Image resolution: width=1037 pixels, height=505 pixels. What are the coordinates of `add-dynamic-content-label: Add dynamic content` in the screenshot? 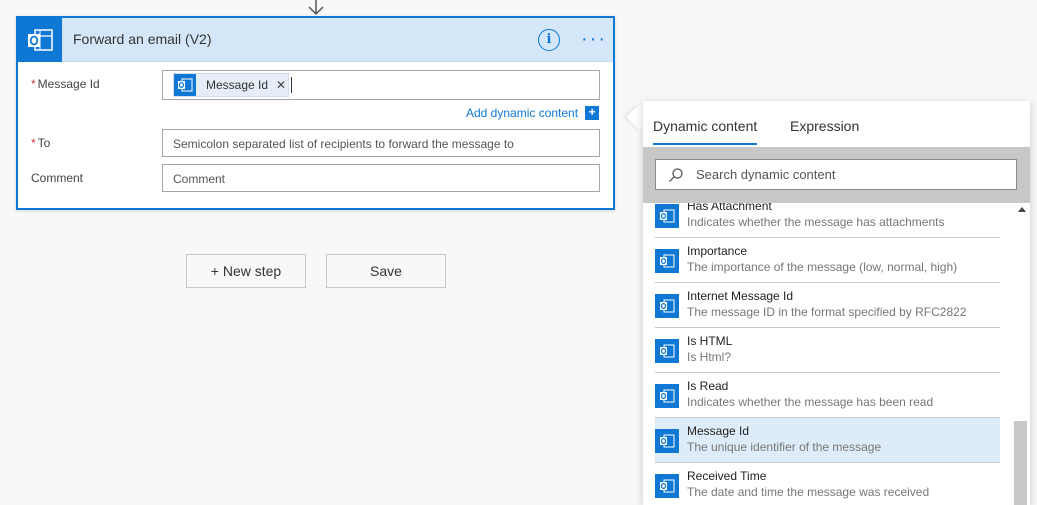 It's located at (522, 113).